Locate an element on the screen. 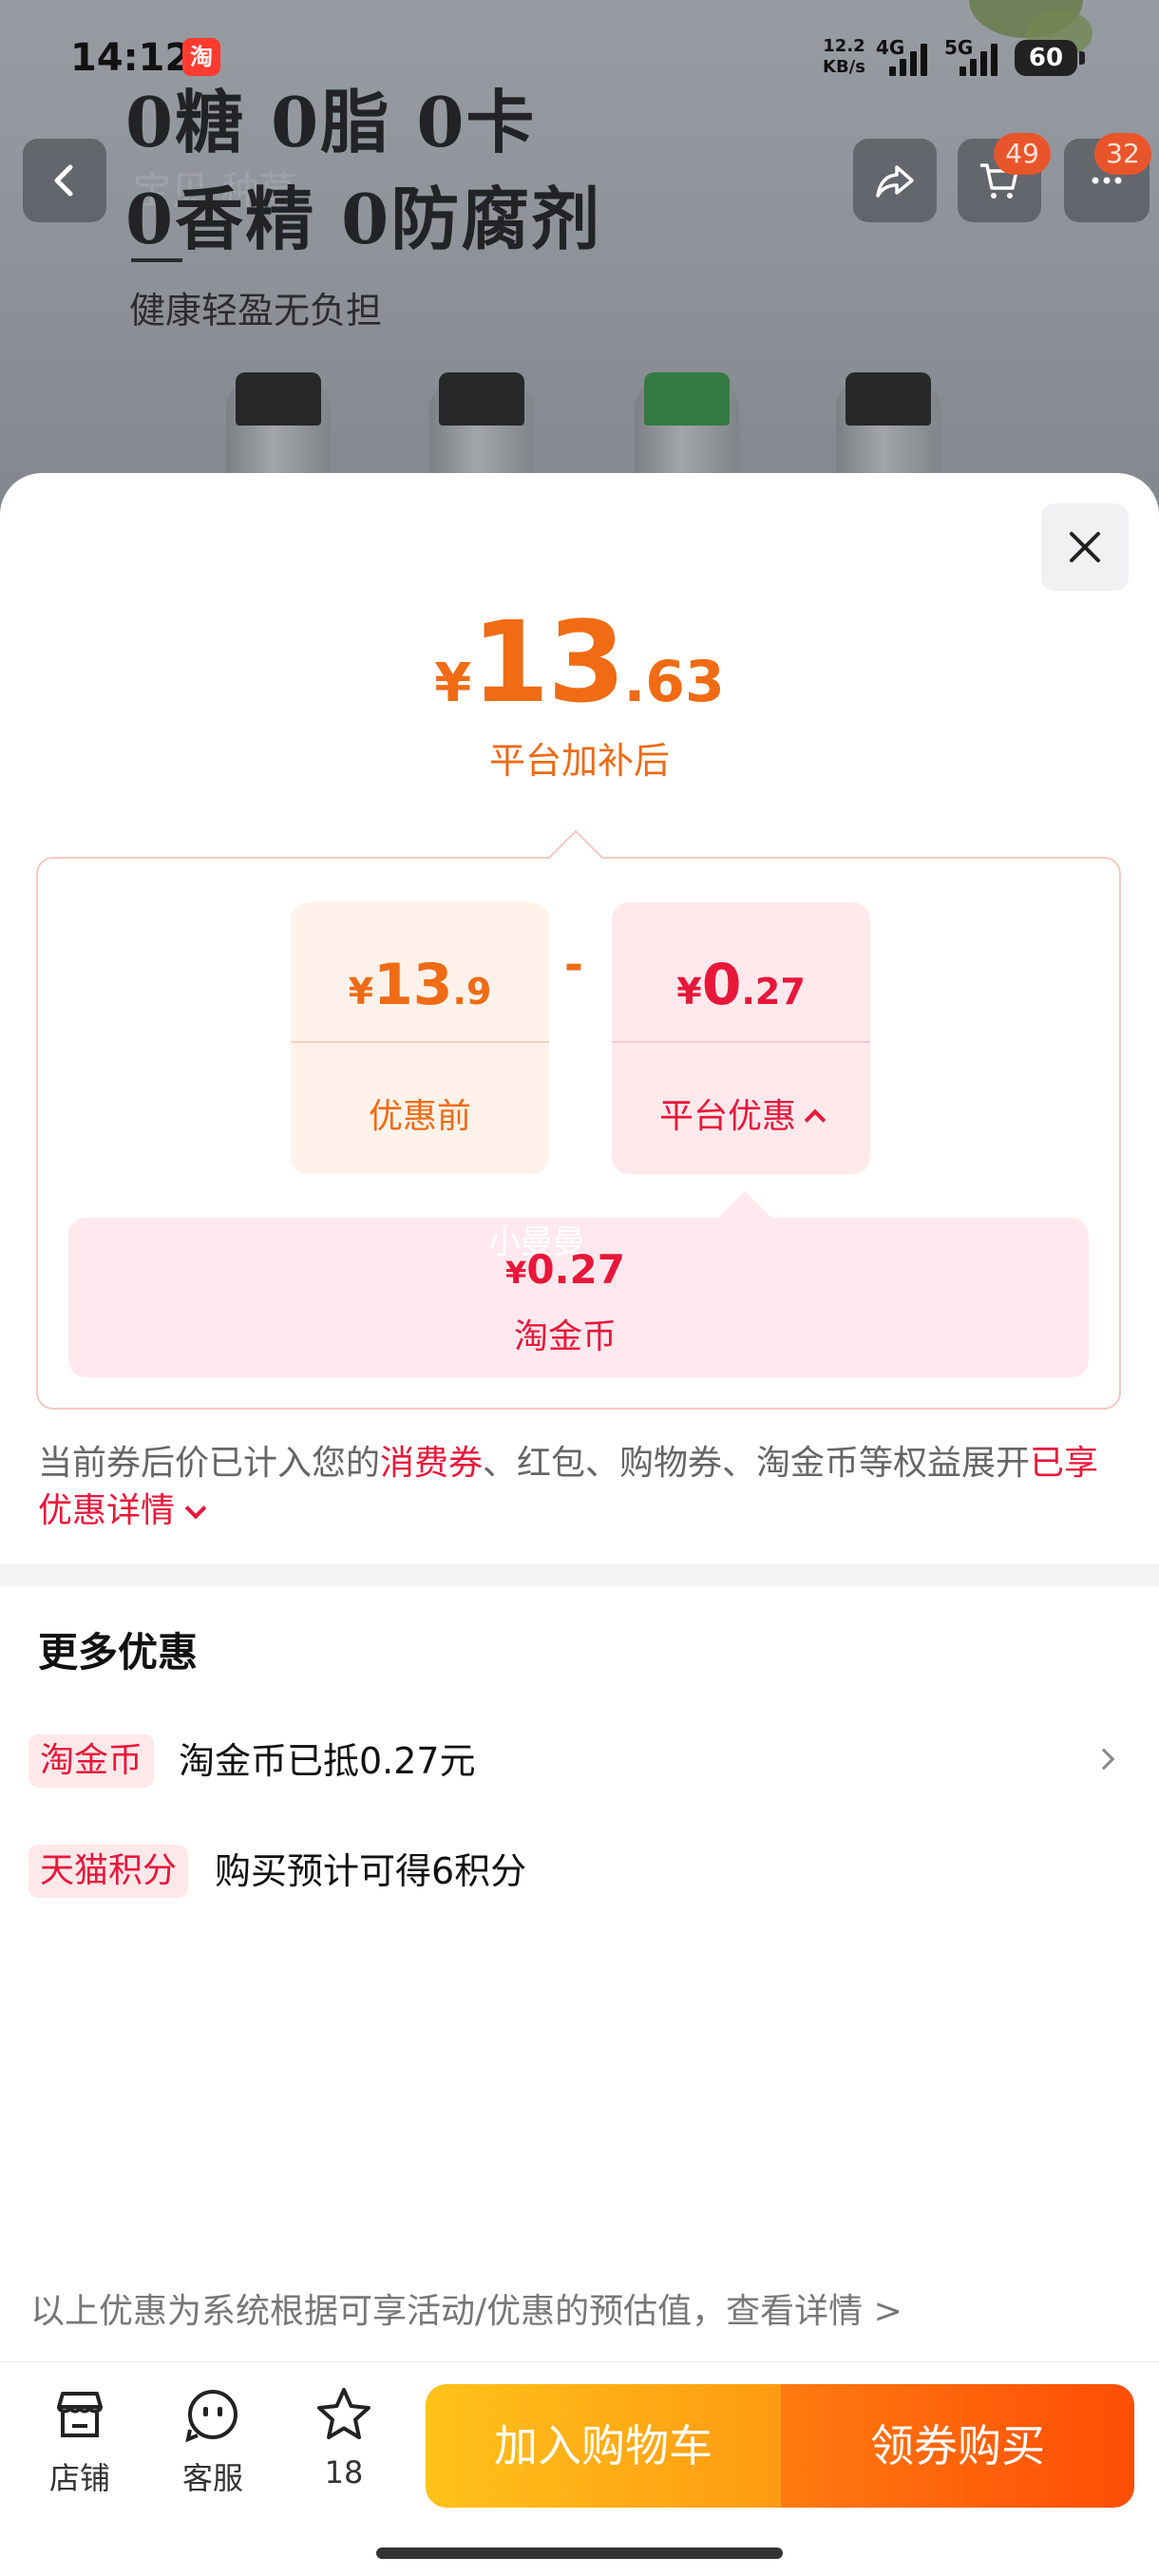  close-icon is located at coordinates (1085, 547).